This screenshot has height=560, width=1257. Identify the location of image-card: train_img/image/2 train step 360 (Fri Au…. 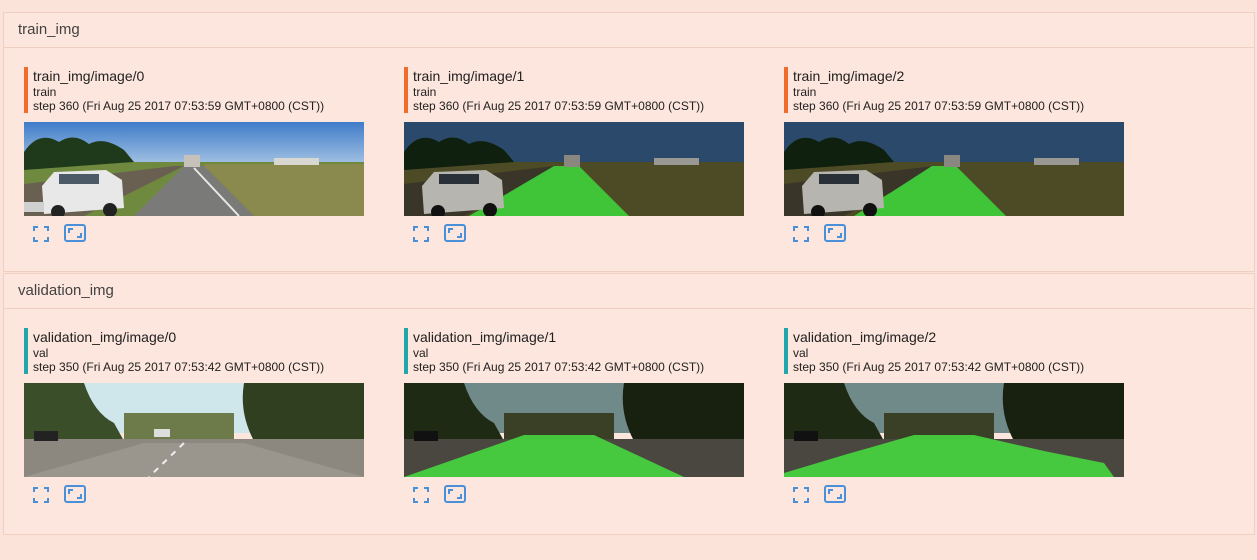
(964, 154).